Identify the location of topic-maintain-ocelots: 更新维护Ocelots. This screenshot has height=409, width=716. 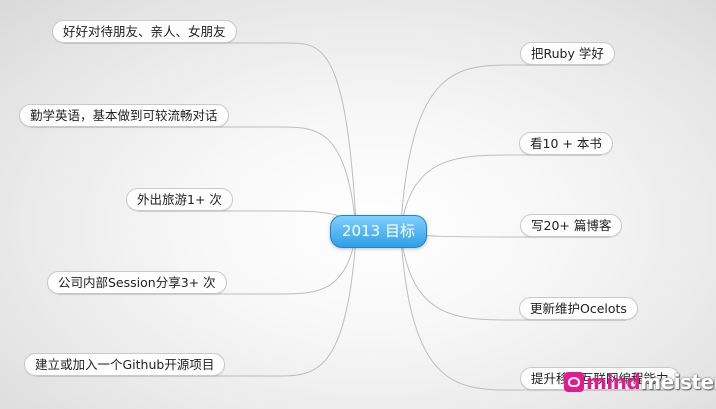
(578, 308).